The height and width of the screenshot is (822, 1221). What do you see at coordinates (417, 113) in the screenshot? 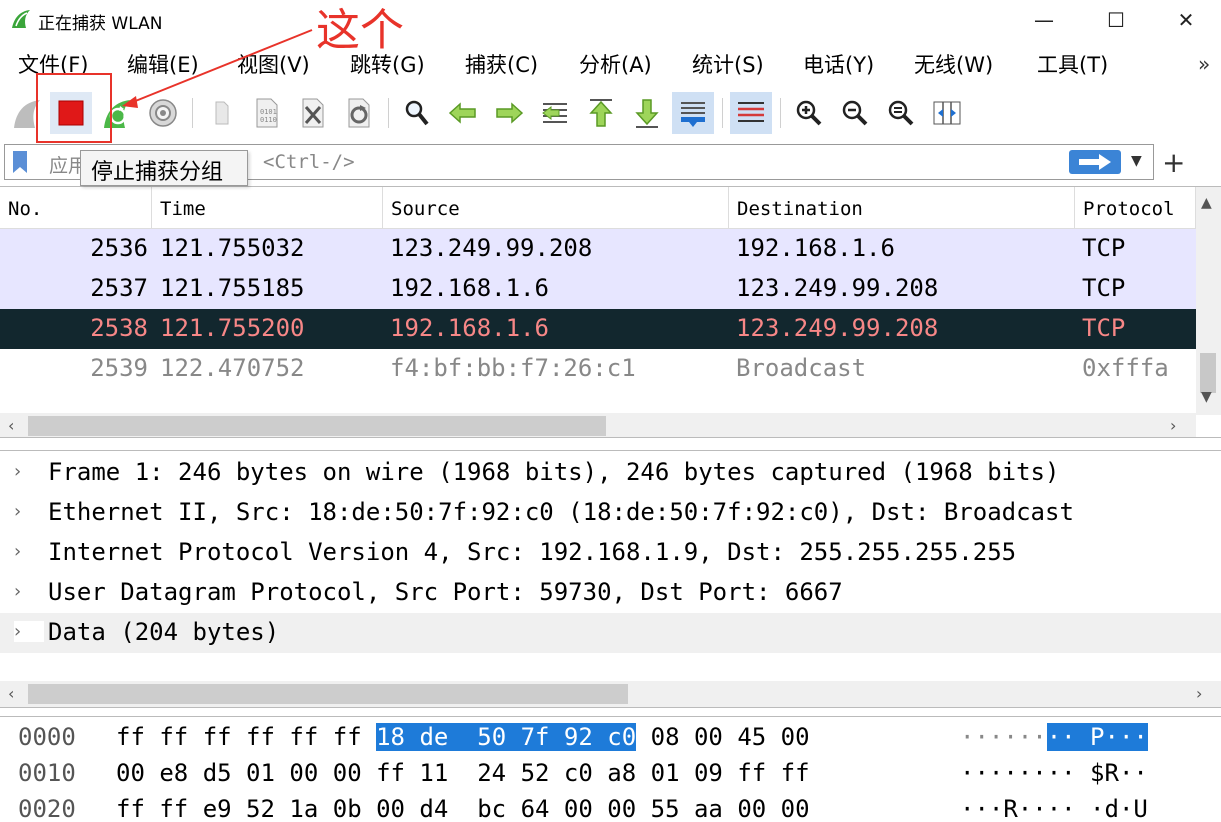
I see `find-packet-button` at bounding box center [417, 113].